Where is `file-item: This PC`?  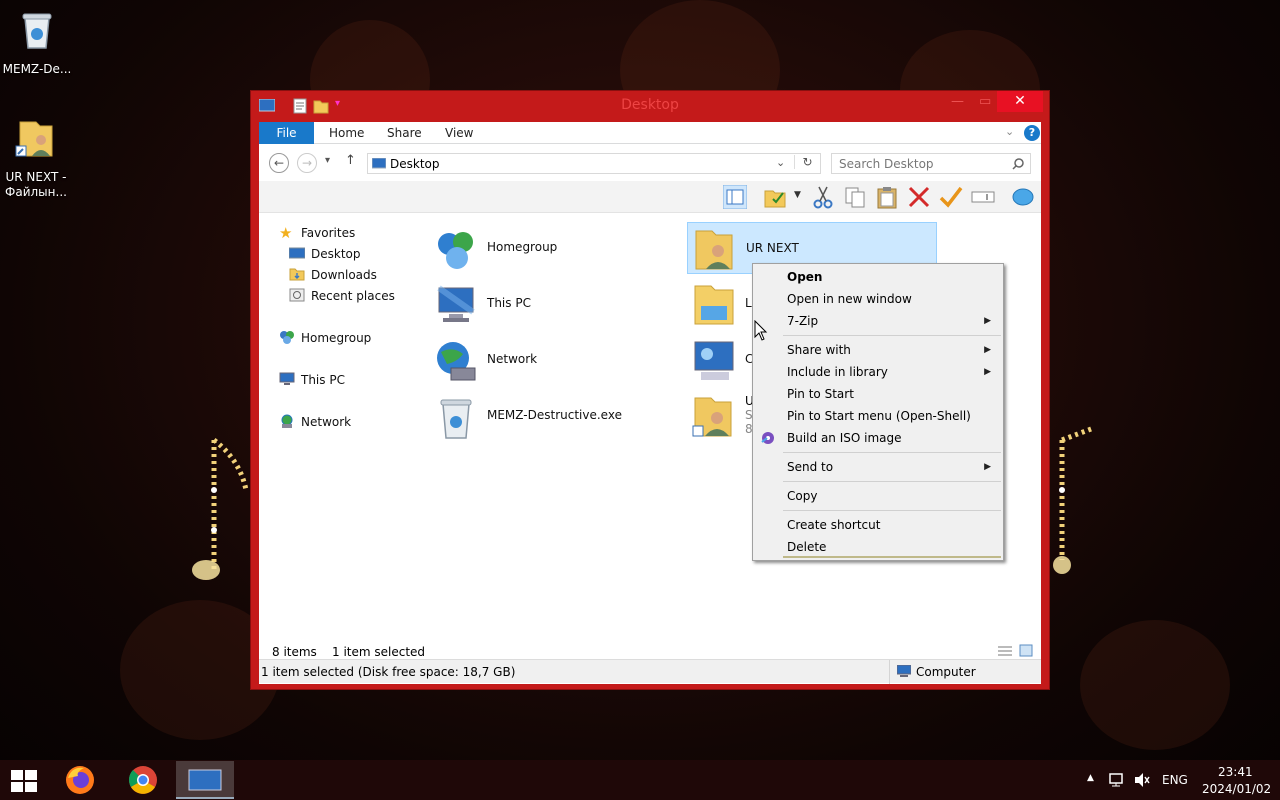
file-item: This PC is located at coordinates (549, 304).